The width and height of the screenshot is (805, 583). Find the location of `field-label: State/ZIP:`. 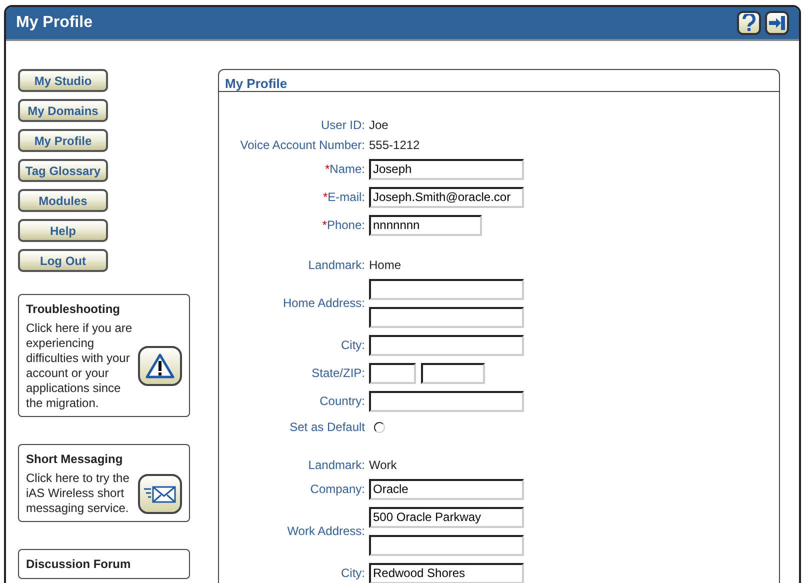

field-label: State/ZIP: is located at coordinates (338, 373).